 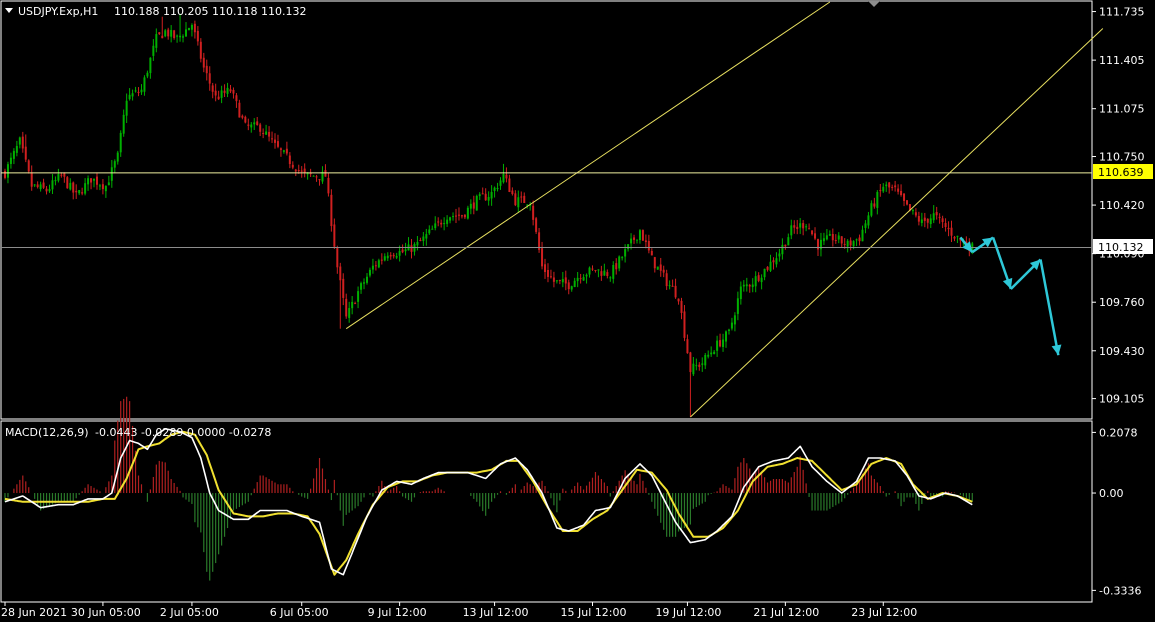 I want to click on macd-values: -0.0443 -0.0289 0.0000 -0.0278, so click(x=183, y=432).